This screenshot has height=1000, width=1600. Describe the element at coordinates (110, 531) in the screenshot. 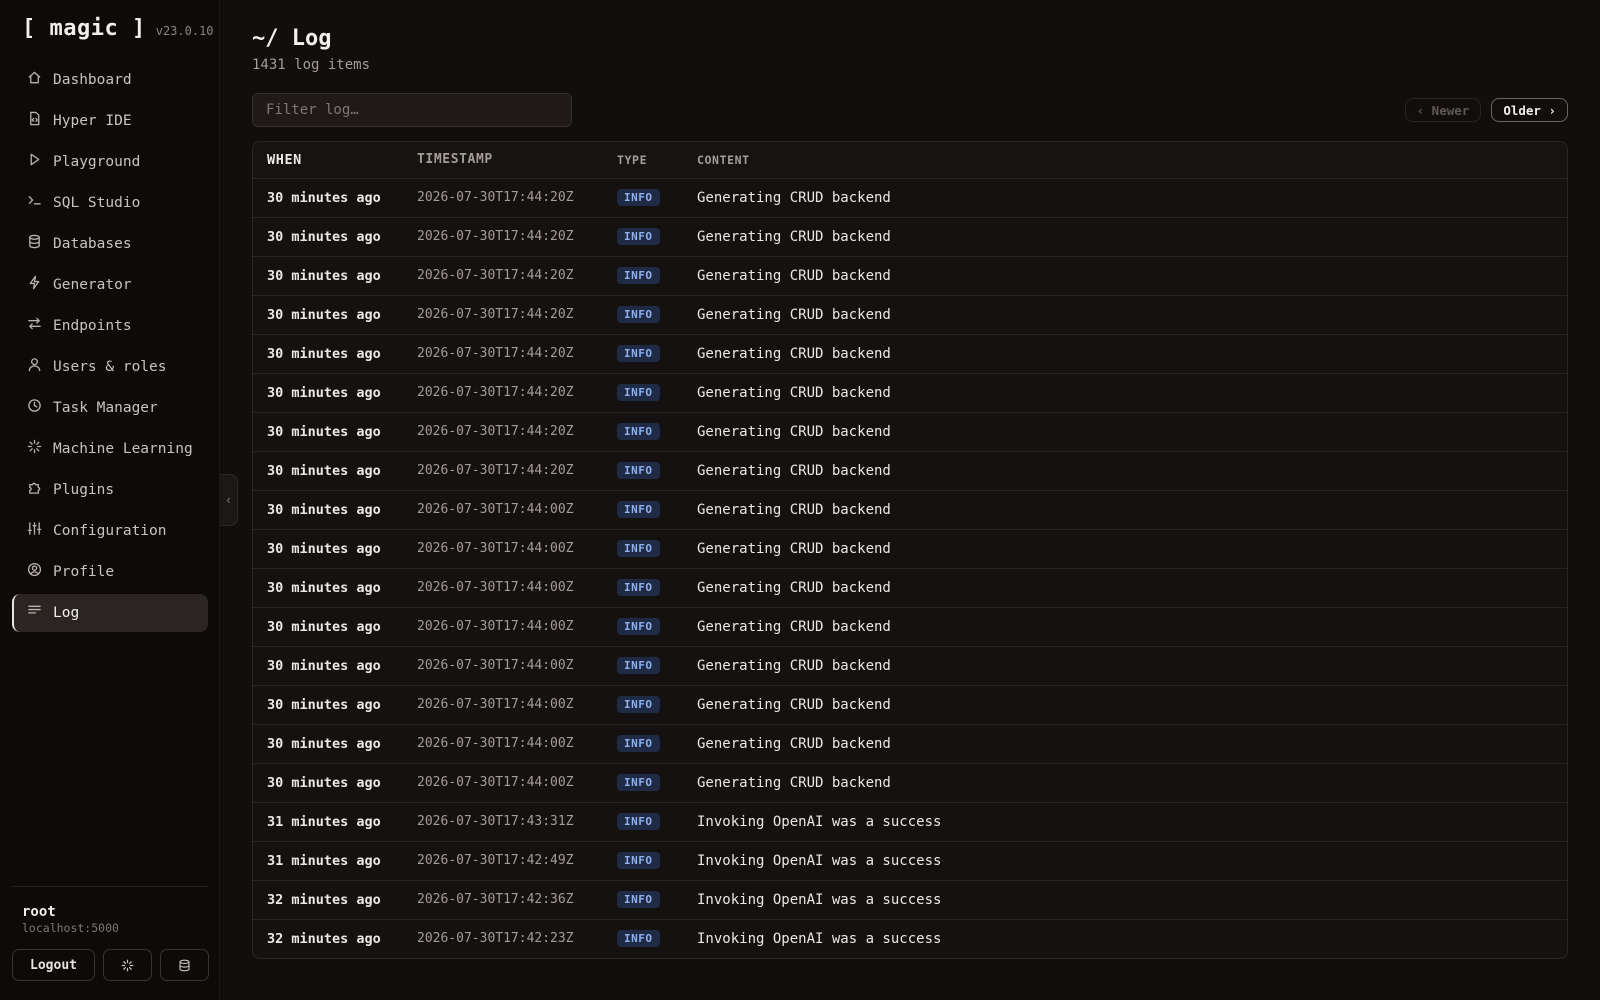

I see `sidebar-item-configuration: Configuration` at that location.